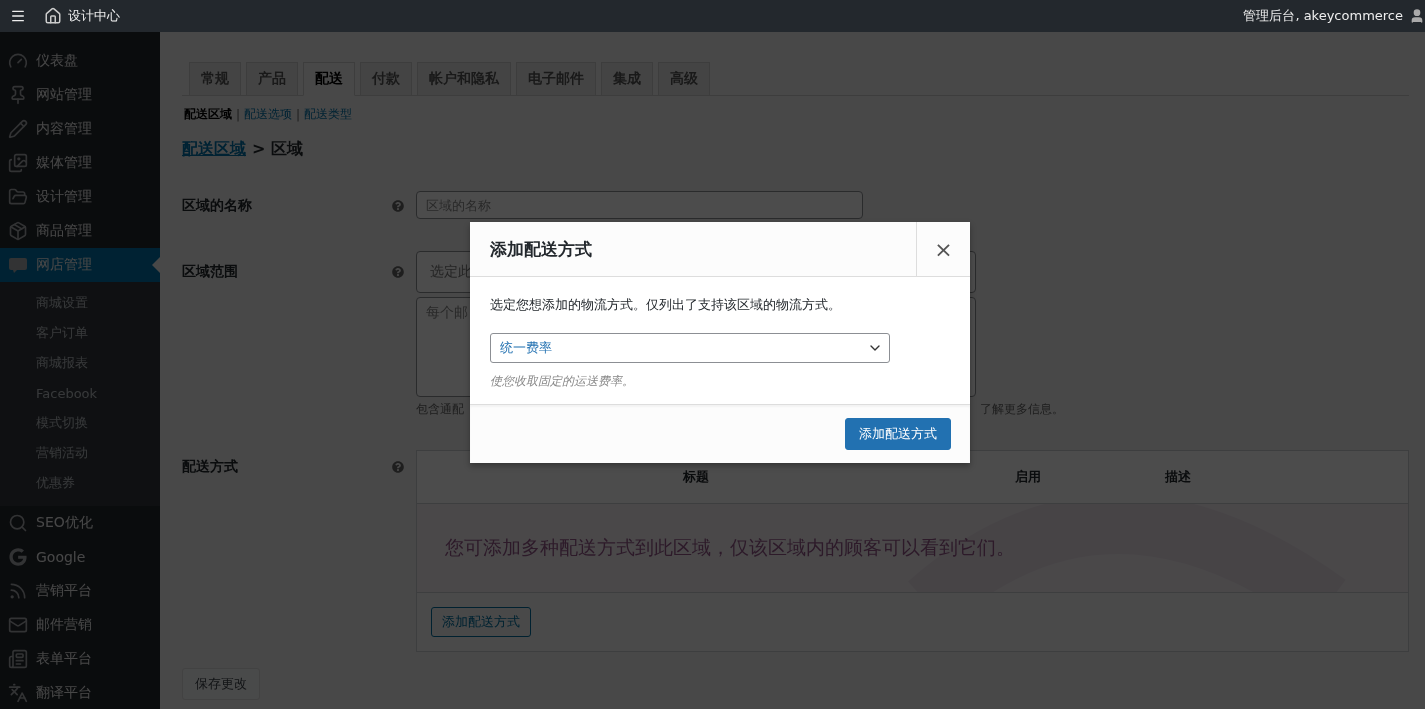 The height and width of the screenshot is (709, 1425). I want to click on modal-title: 添加配送方式, so click(541, 249).